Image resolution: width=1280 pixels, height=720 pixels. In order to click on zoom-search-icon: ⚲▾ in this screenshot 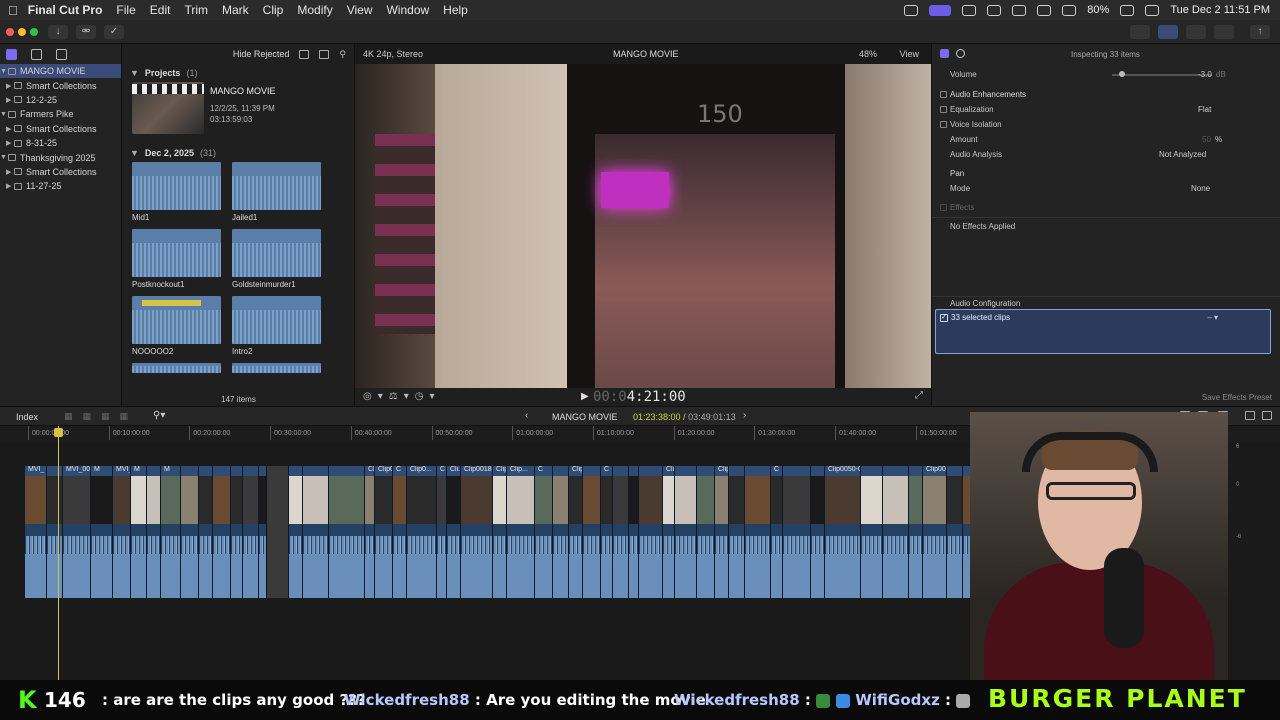, I will do `click(159, 415)`.